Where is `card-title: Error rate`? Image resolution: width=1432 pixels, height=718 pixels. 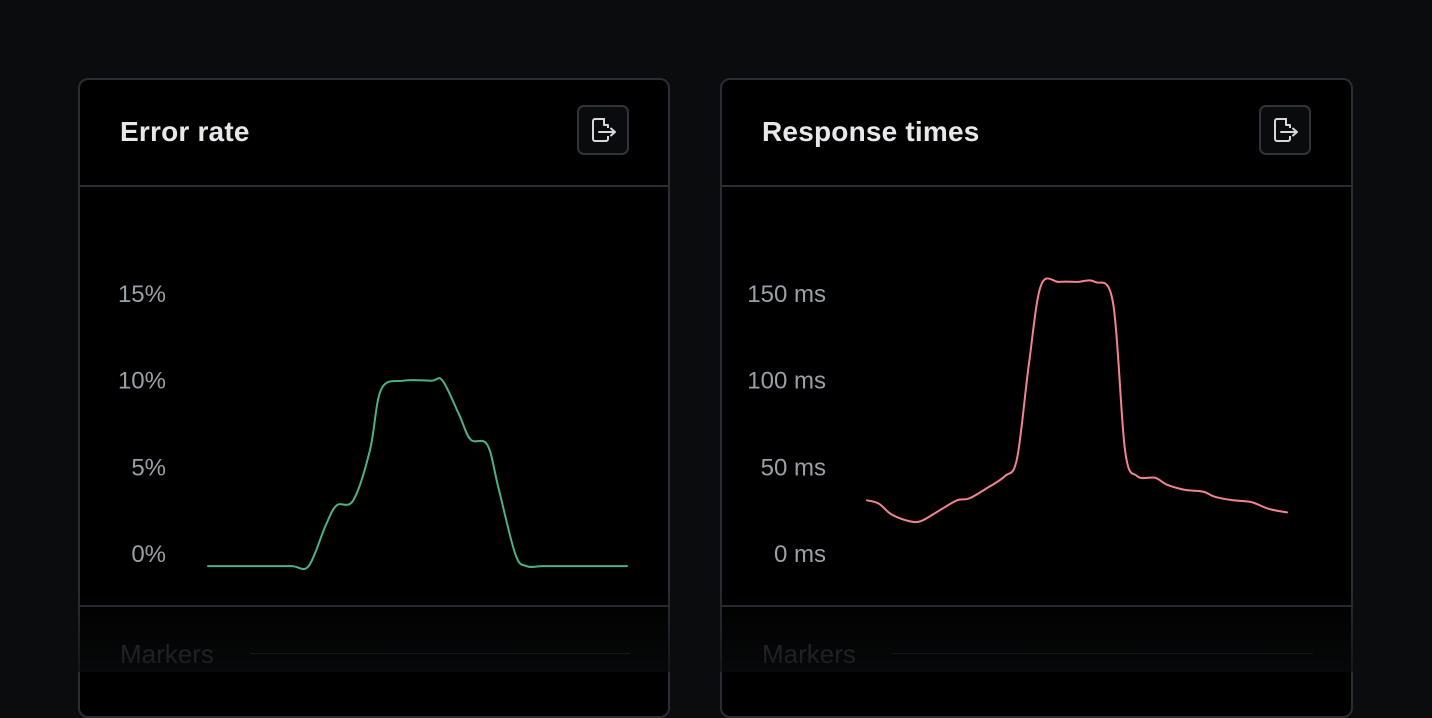 card-title: Error rate is located at coordinates (185, 131).